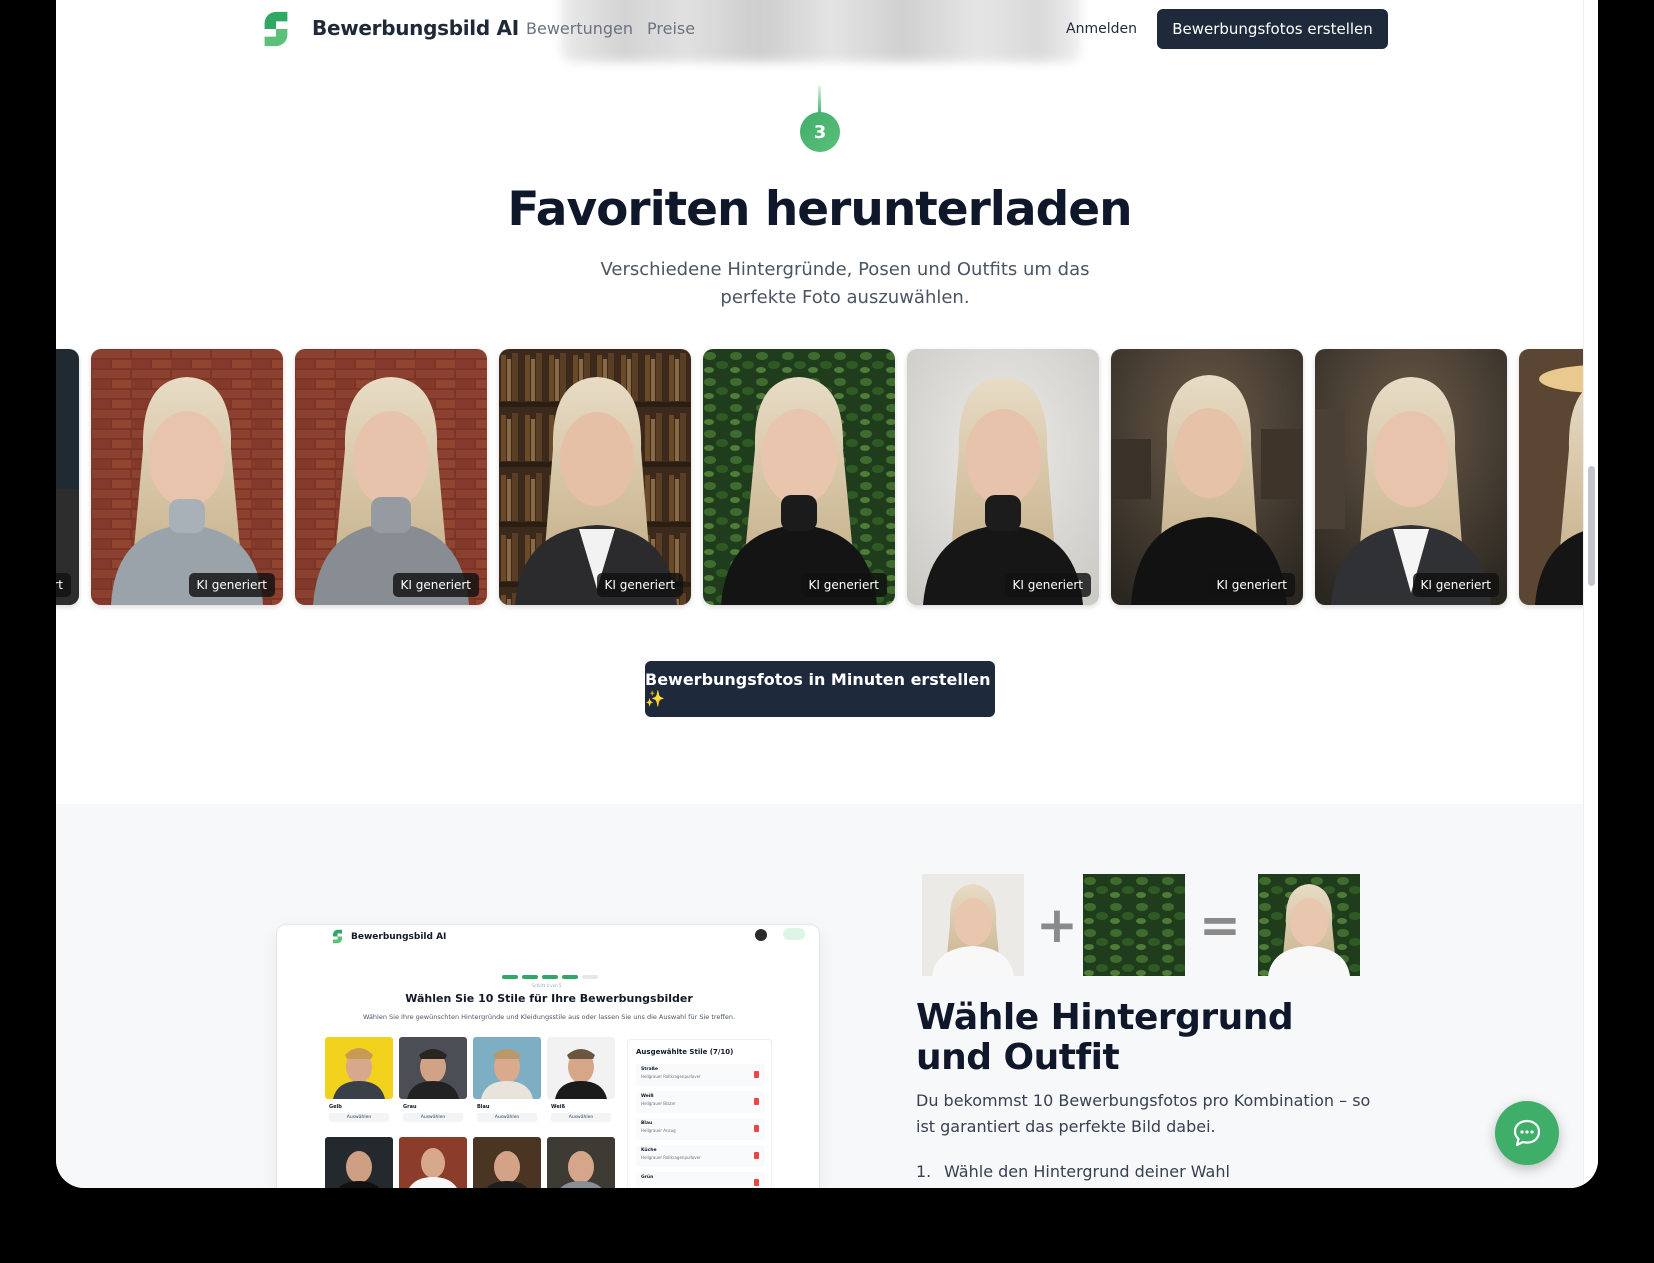  I want to click on chat-button, so click(1527, 1133).